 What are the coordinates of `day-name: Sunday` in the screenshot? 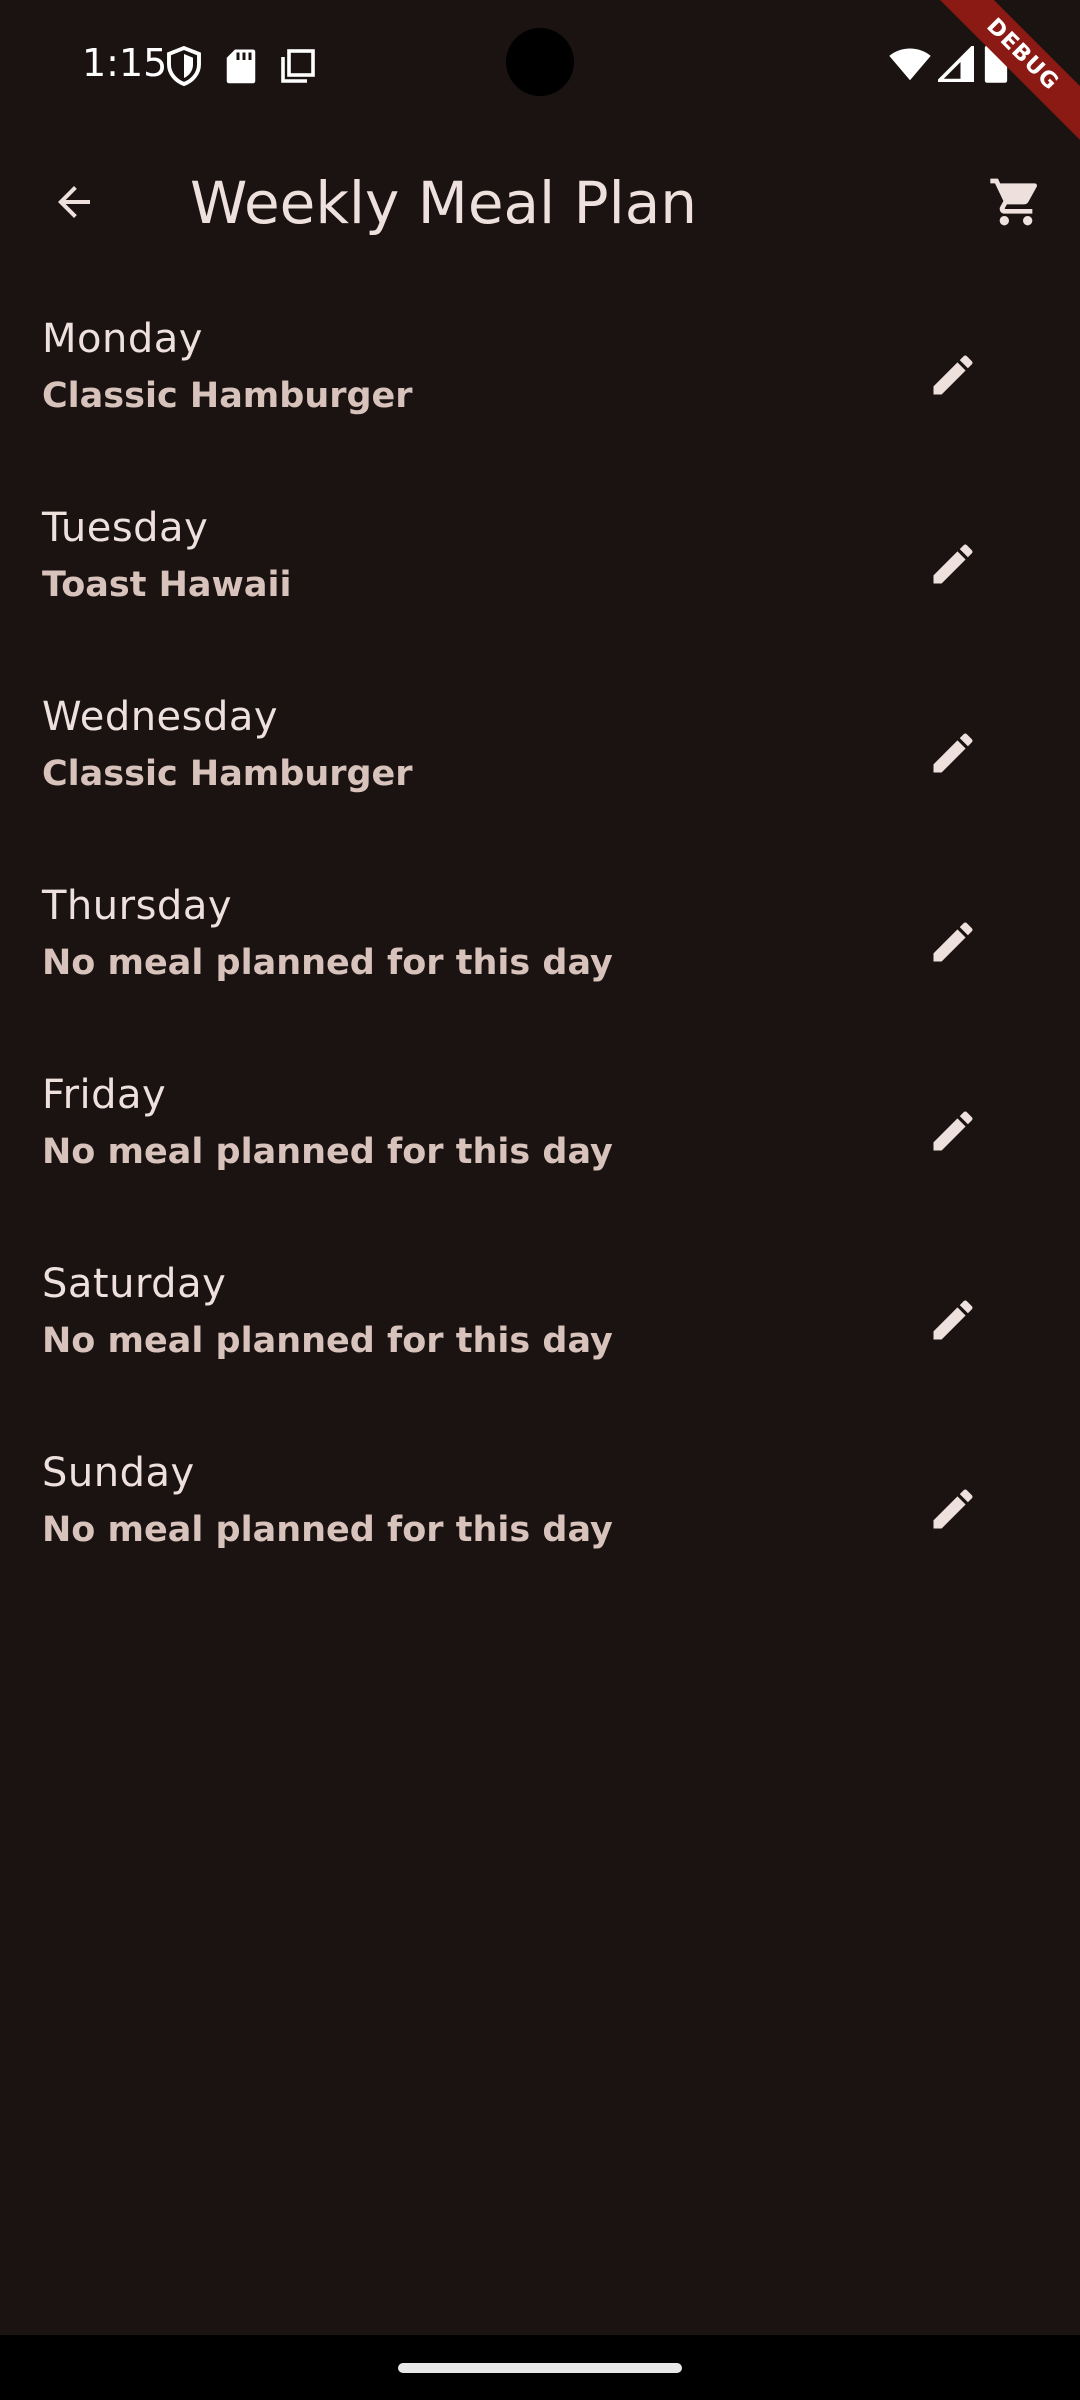 It's located at (118, 1473).